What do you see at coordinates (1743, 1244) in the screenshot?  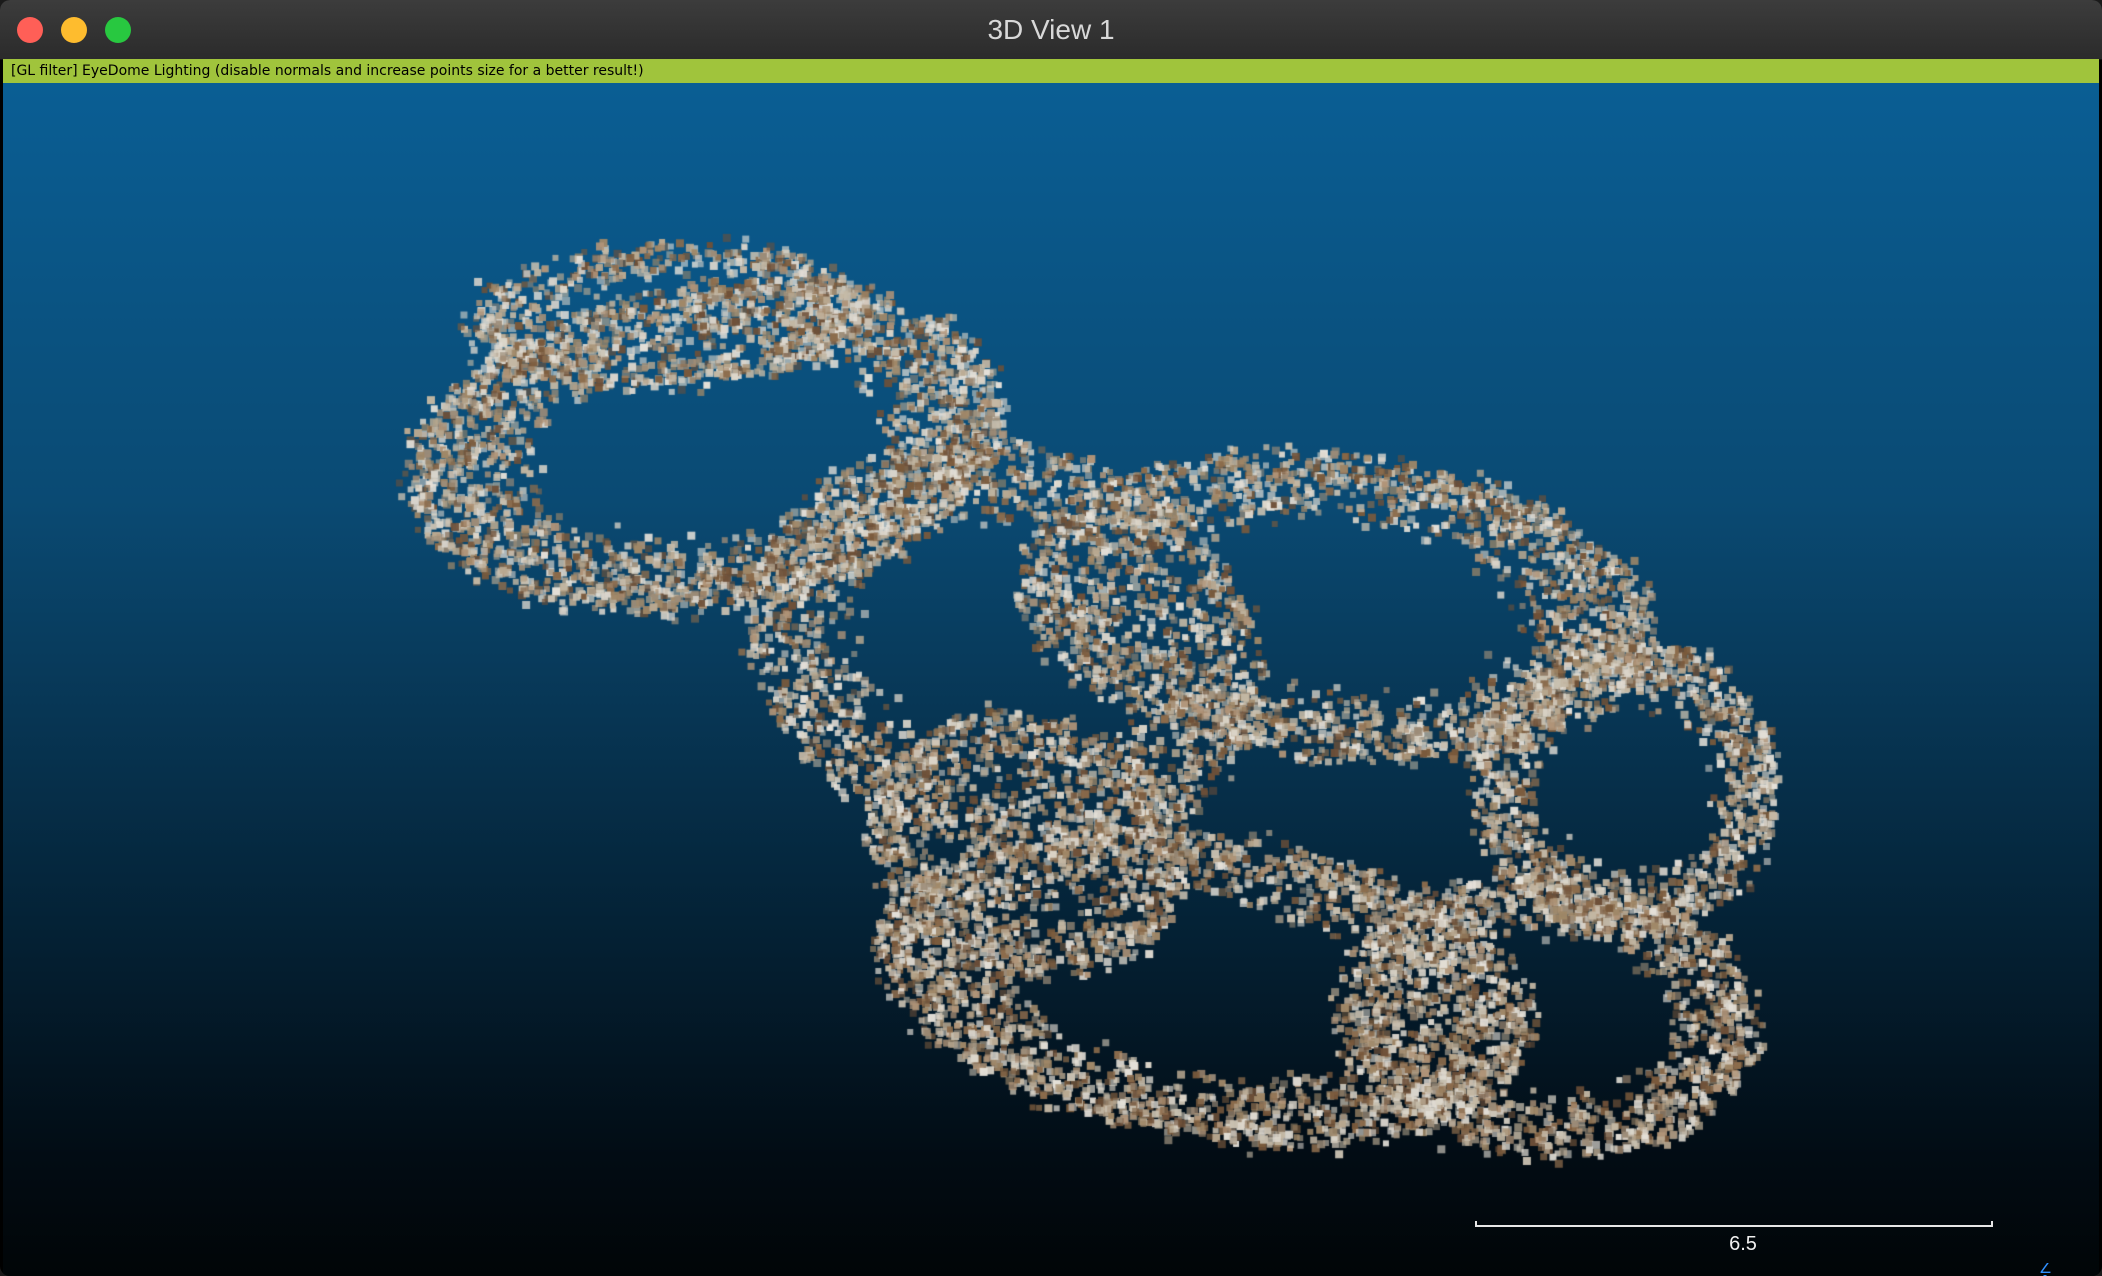 I see `scale-bar-label: 6.5` at bounding box center [1743, 1244].